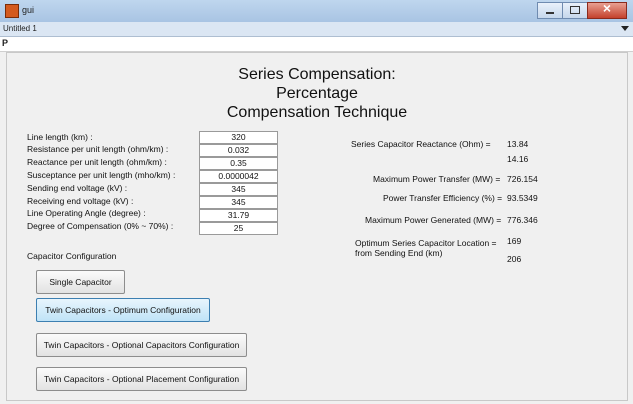 This screenshot has height=404, width=633. I want to click on series-reactance-label: Series Capacitor Reactance (Ohm) =, so click(421, 144).